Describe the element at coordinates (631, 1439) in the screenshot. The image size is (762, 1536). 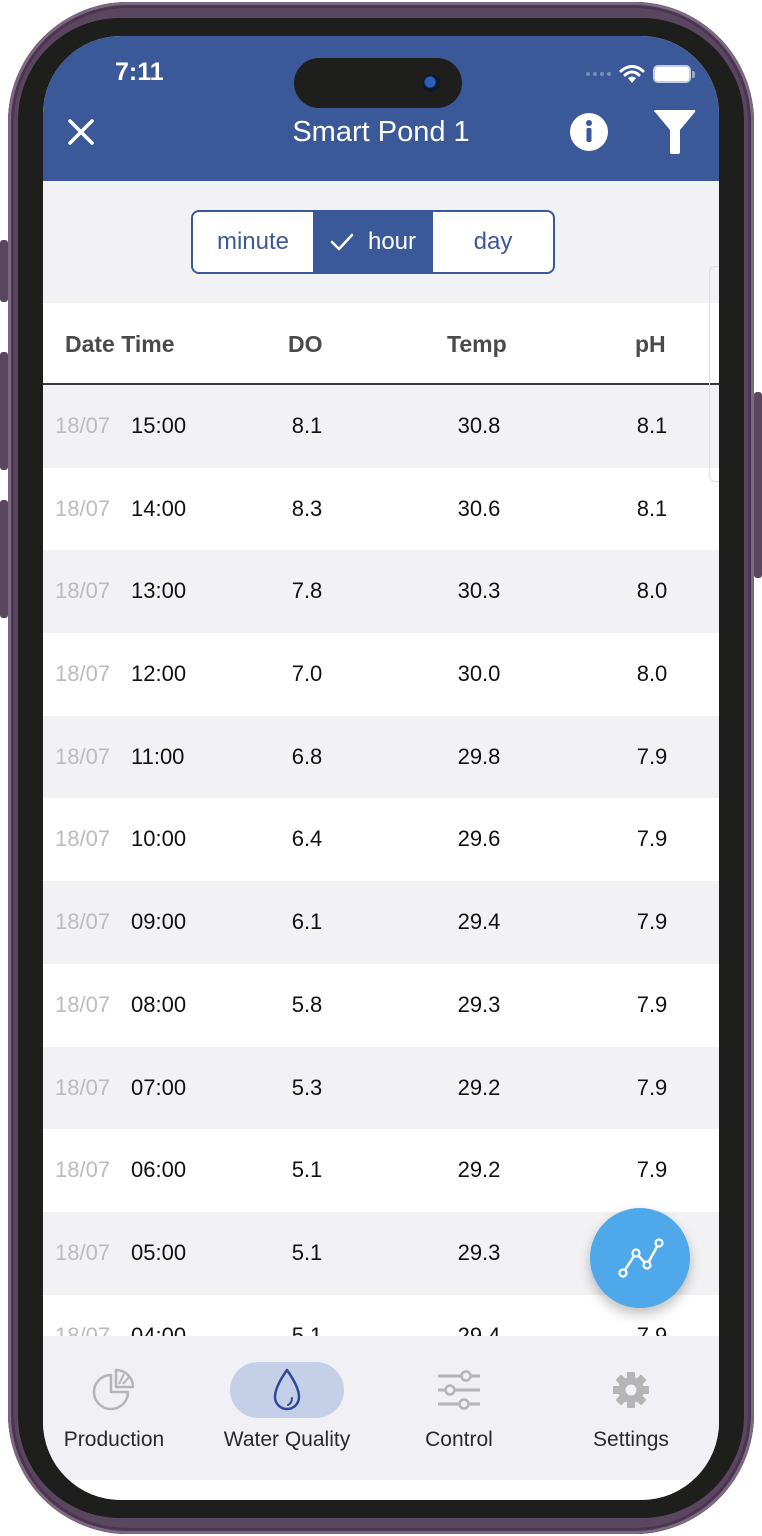
I see `nav-label: Settings` at that location.